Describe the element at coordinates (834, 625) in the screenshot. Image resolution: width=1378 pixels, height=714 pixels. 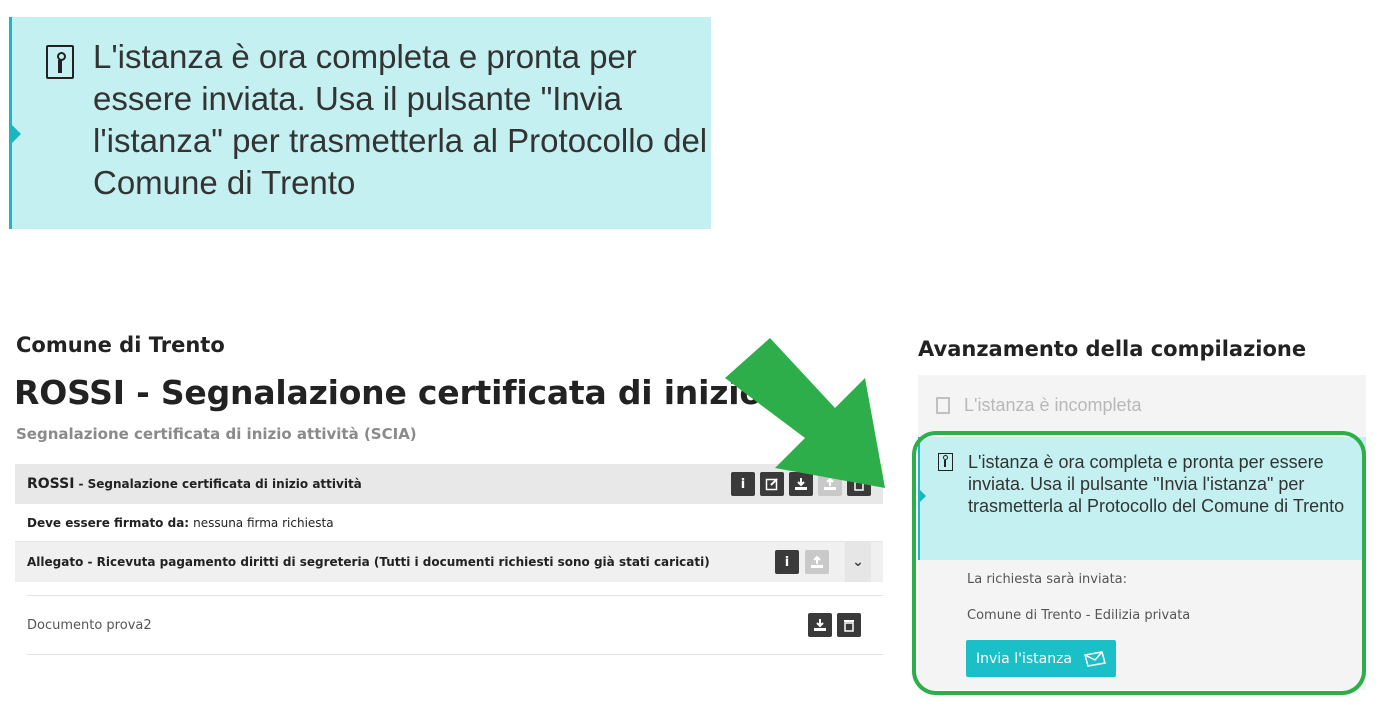
I see `document-actions` at that location.